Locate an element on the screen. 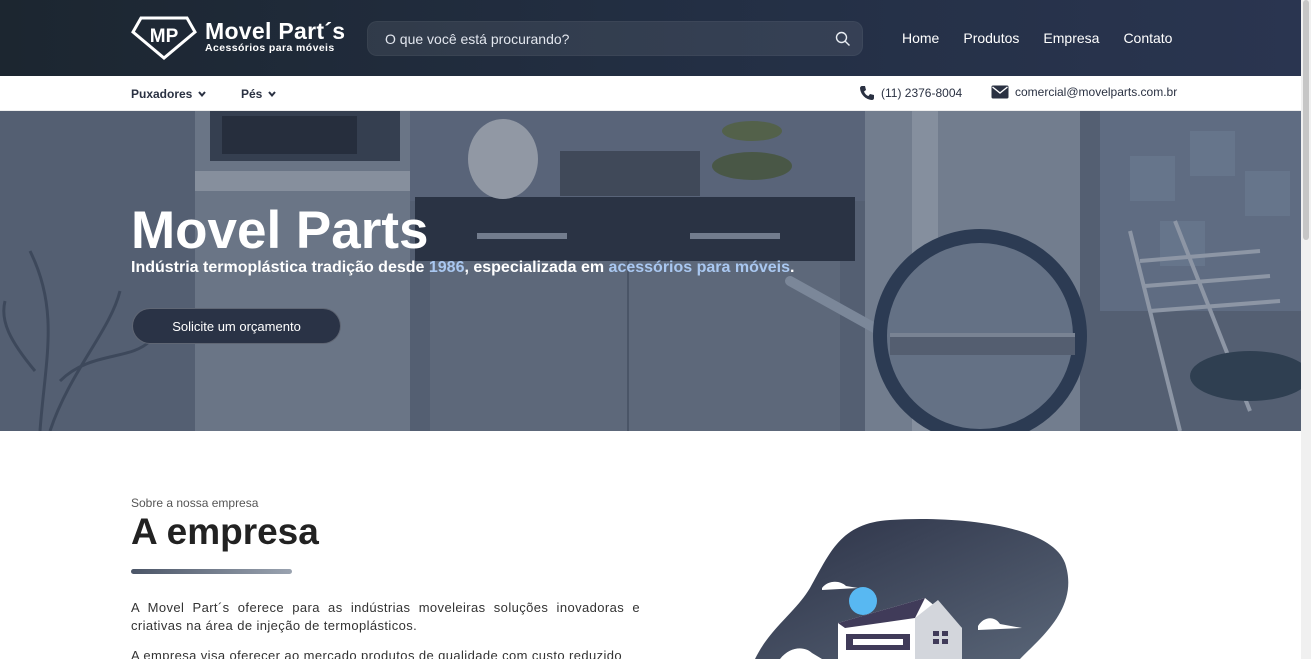 The height and width of the screenshot is (659, 1311). phone-number: (11) 2376-8004 is located at coordinates (922, 93).